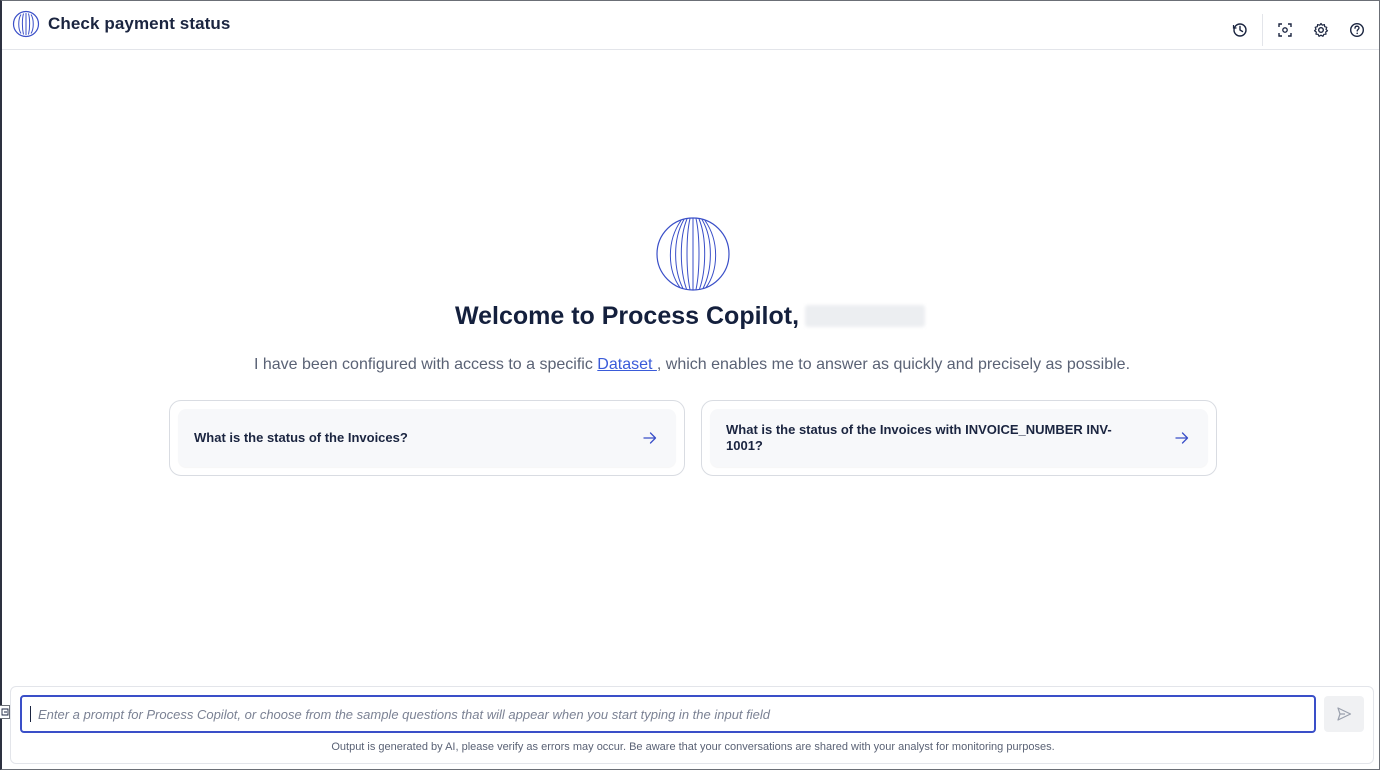  What do you see at coordinates (30, 714) in the screenshot?
I see `text-caret` at bounding box center [30, 714].